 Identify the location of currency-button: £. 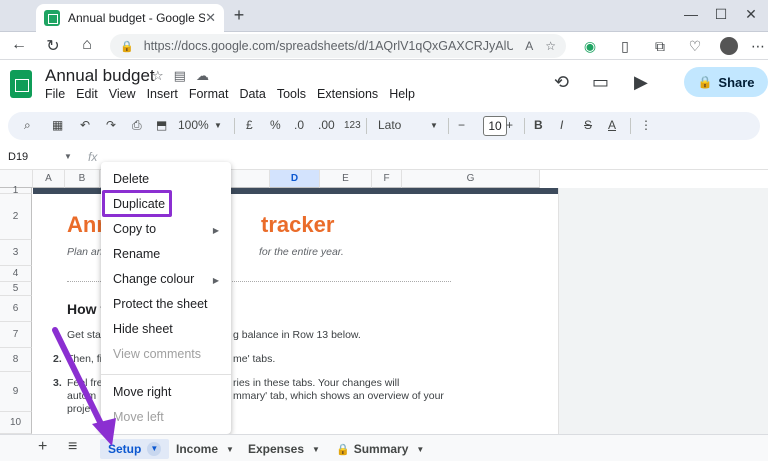
(249, 125).